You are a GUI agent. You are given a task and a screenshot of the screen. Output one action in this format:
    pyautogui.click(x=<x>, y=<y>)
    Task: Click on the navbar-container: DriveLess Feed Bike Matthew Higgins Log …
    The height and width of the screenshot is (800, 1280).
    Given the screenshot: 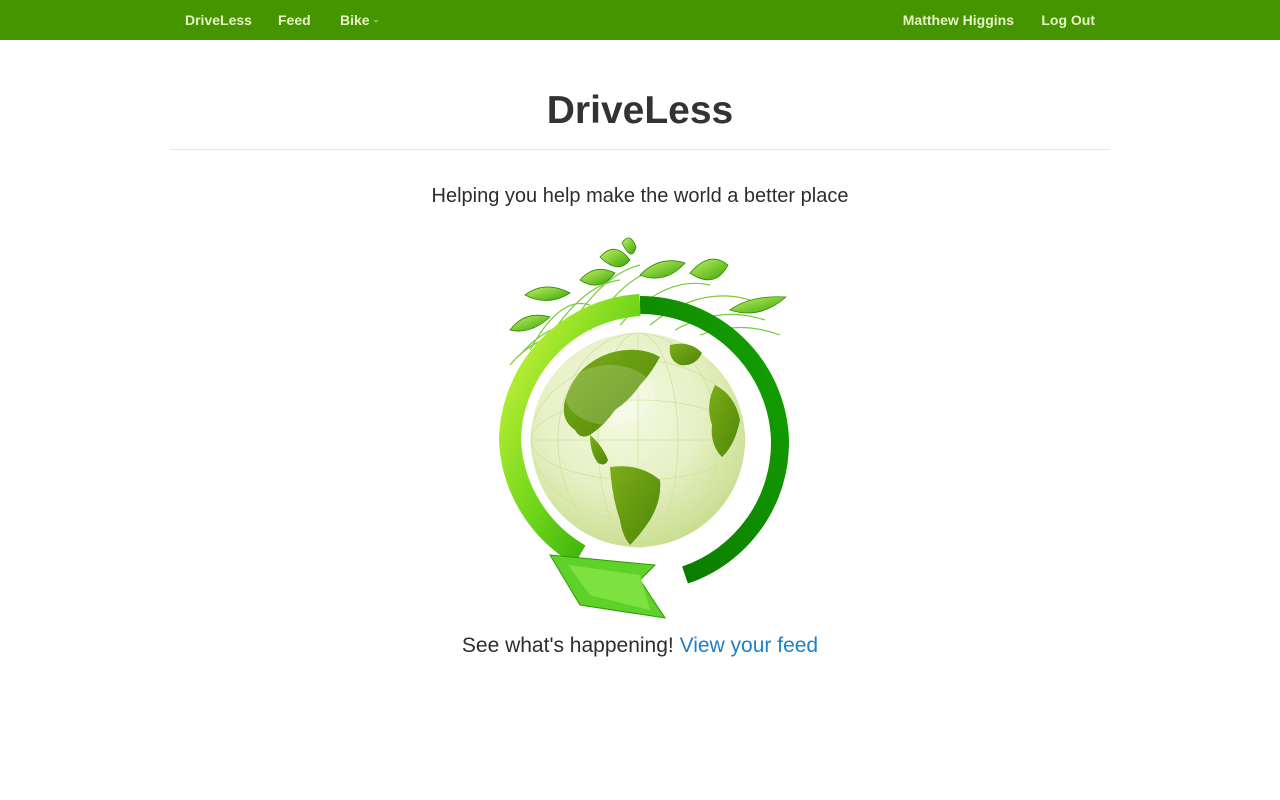 What is the action you would take?
    pyautogui.click(x=640, y=20)
    